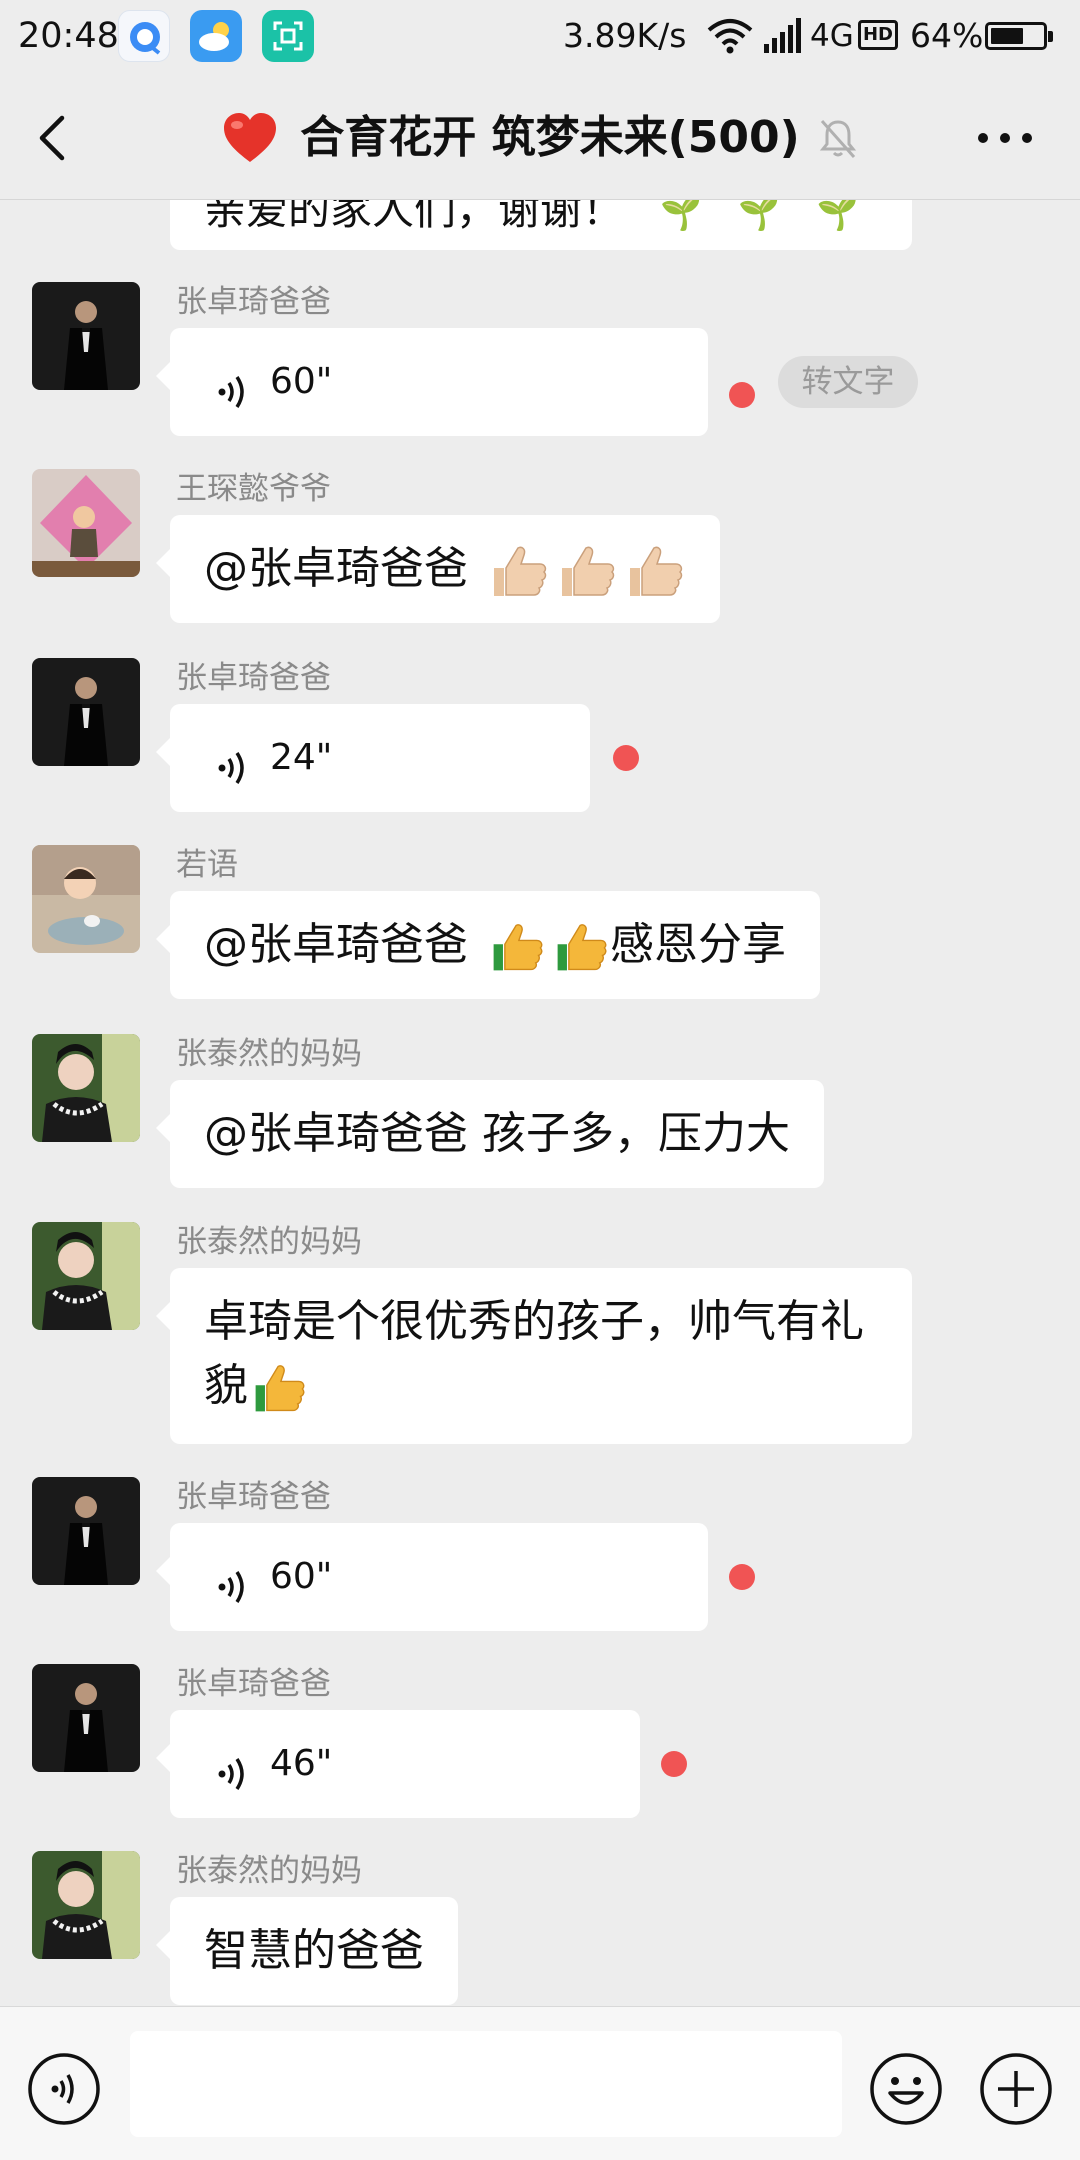 This screenshot has width=1080, height=2160. I want to click on battery-icon, so click(1019, 36).